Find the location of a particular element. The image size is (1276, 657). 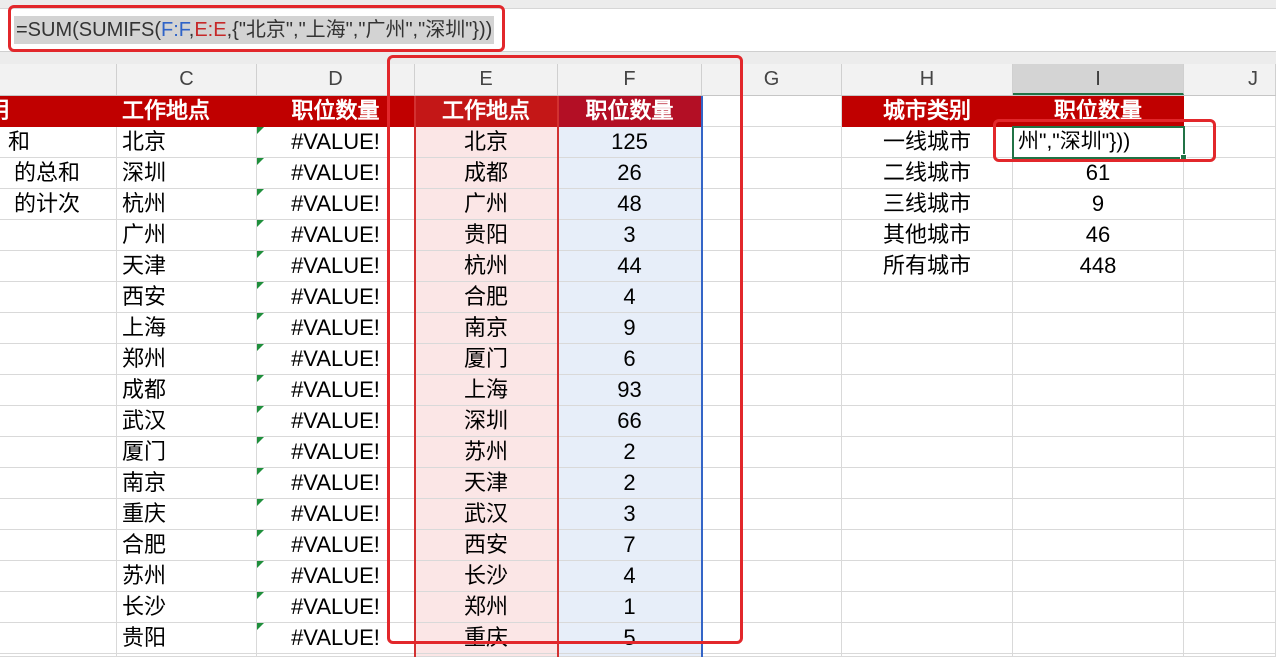

cell-G17 is located at coordinates (772, 607).